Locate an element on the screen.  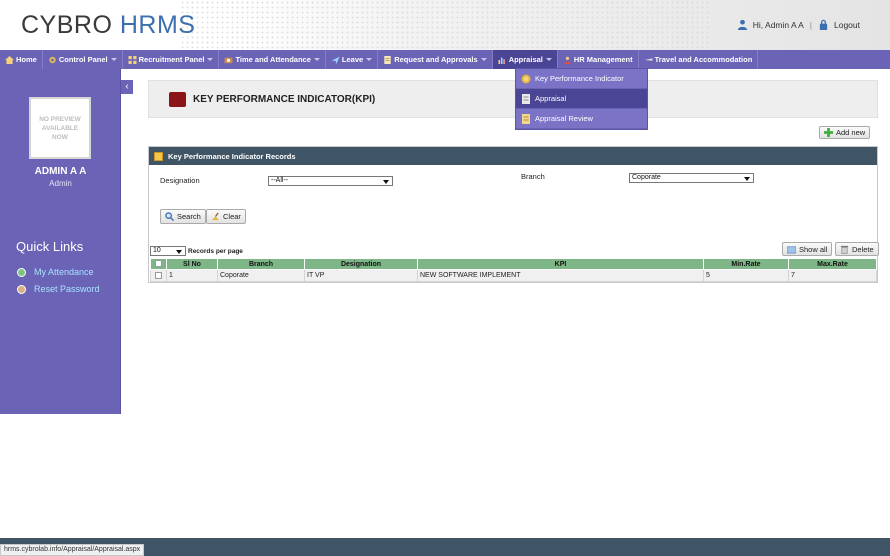
lock-icon is located at coordinates (823, 24).